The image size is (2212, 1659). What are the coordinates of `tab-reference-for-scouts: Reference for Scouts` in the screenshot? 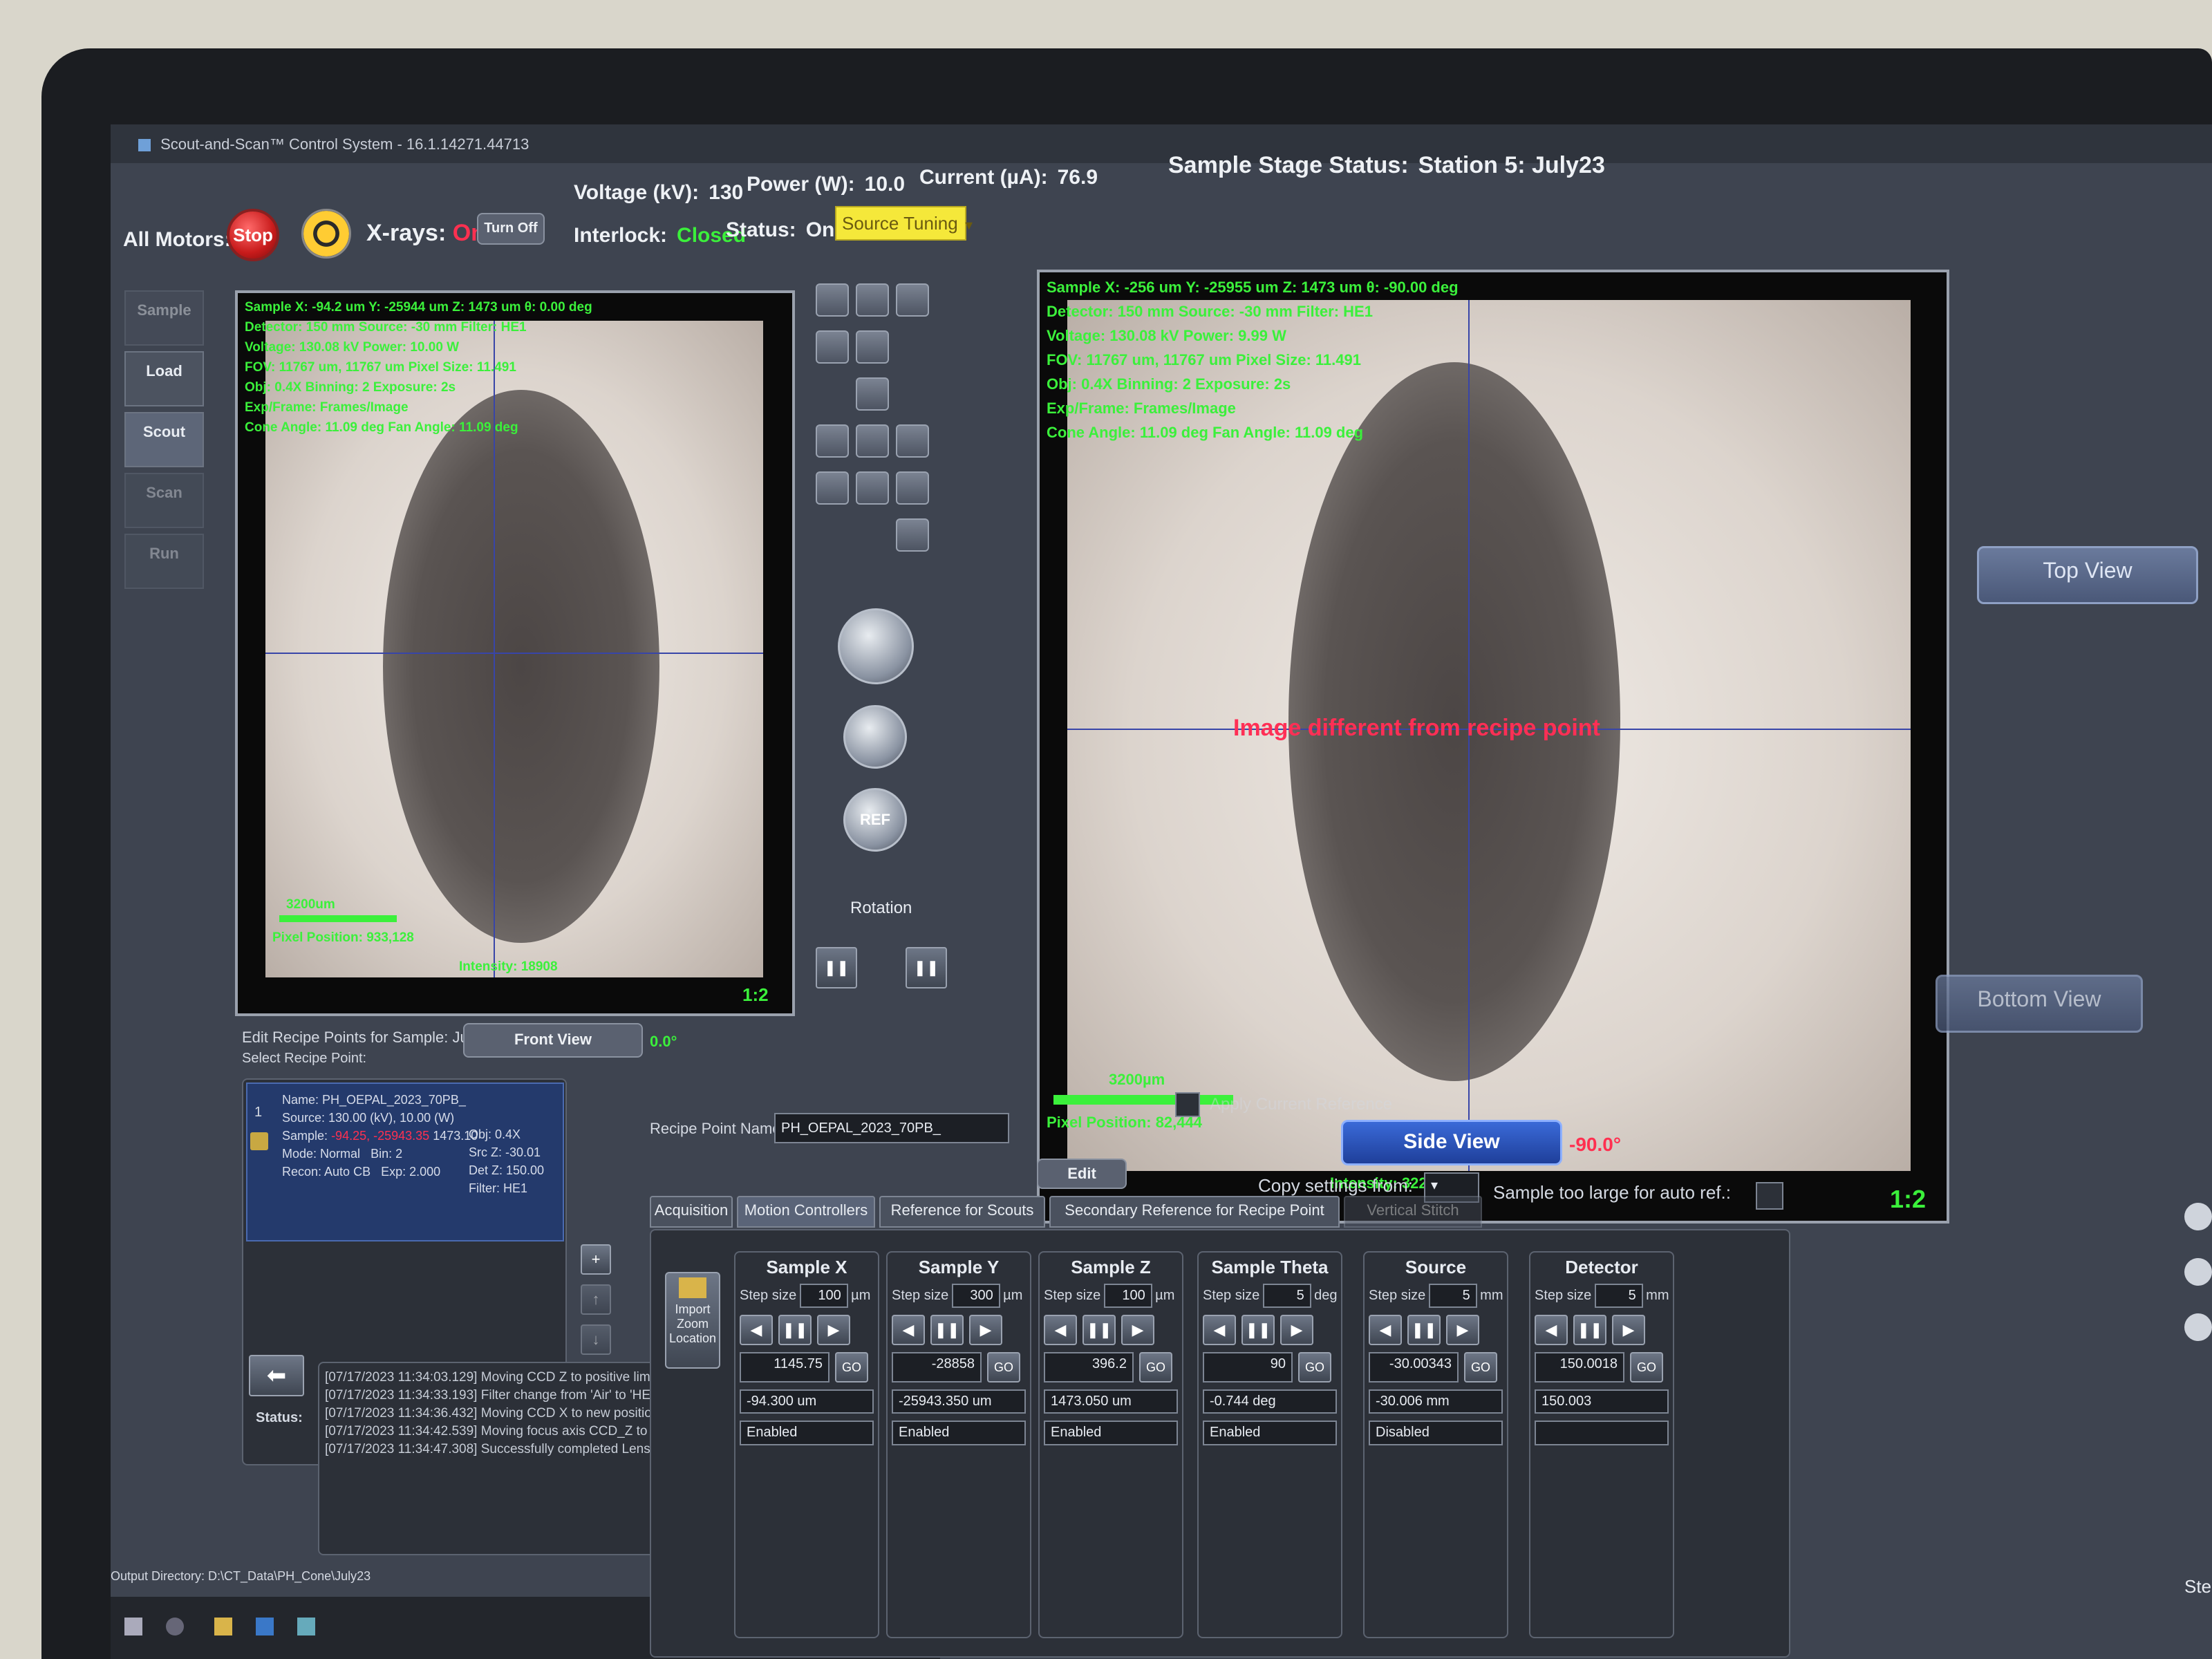 It's located at (962, 1212).